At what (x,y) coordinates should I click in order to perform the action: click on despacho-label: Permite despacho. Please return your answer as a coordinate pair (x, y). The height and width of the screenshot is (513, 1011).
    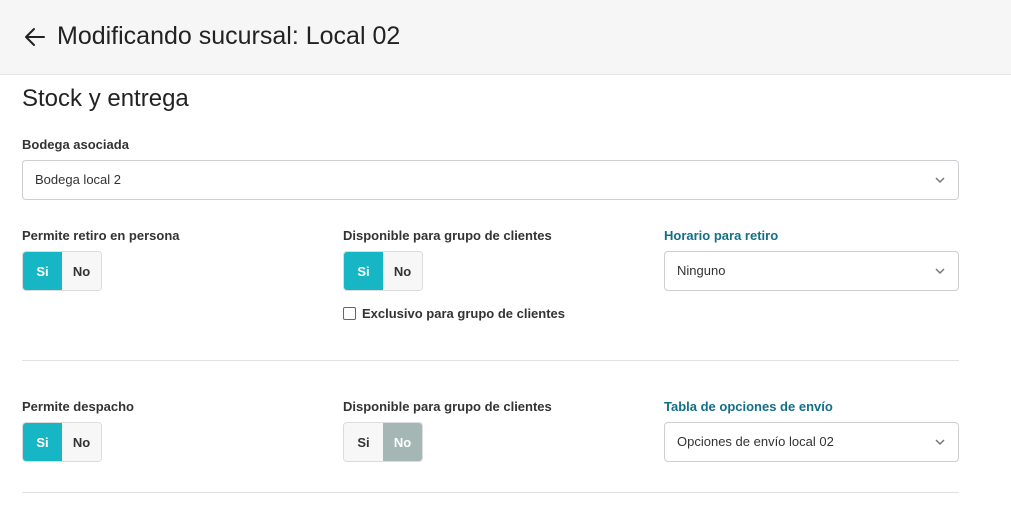
    Looking at the image, I should click on (78, 406).